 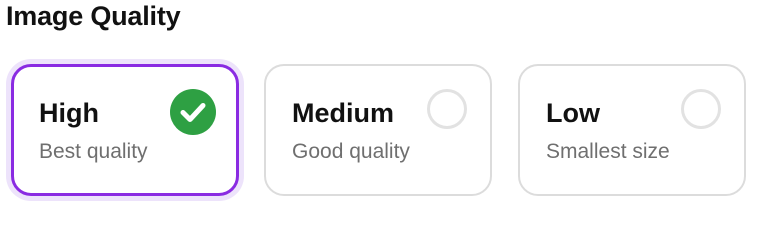 I want to click on option-label: Medium, so click(x=343, y=113).